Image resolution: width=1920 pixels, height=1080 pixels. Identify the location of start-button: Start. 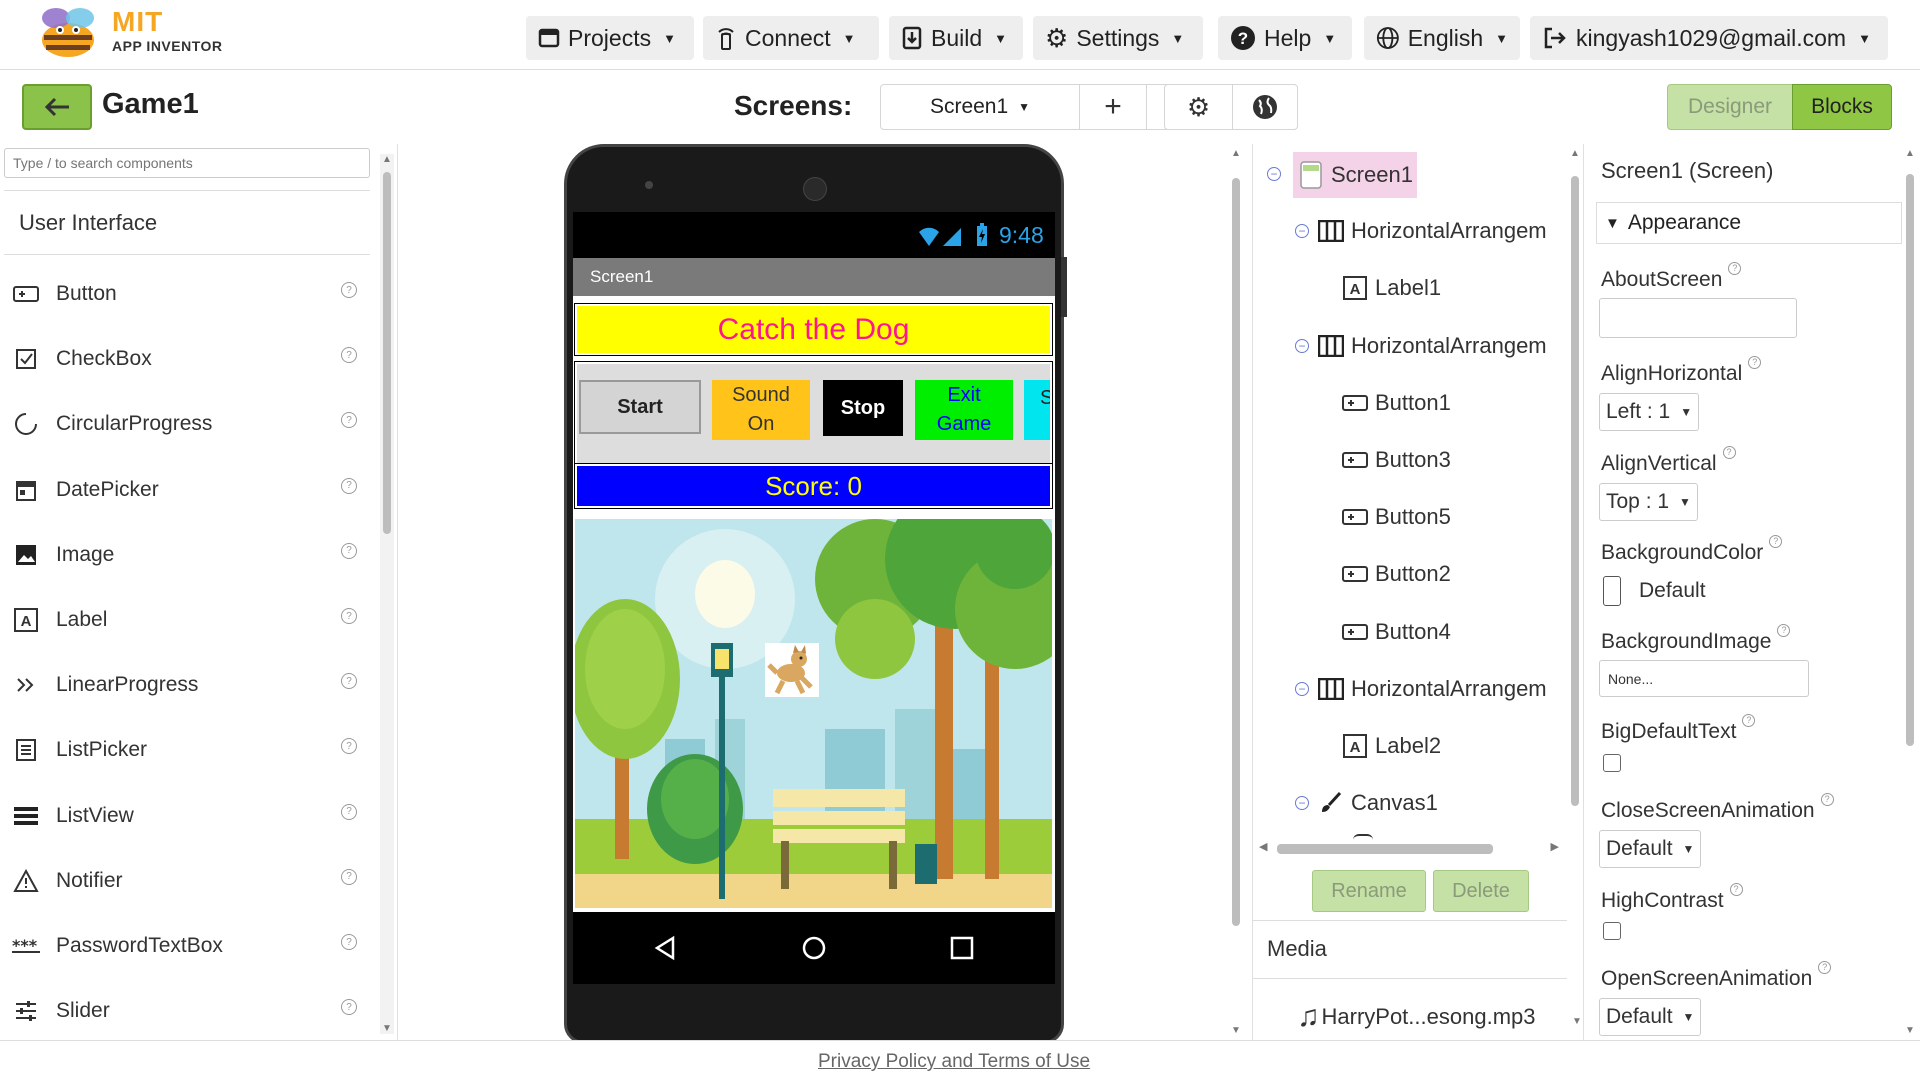
(640, 407).